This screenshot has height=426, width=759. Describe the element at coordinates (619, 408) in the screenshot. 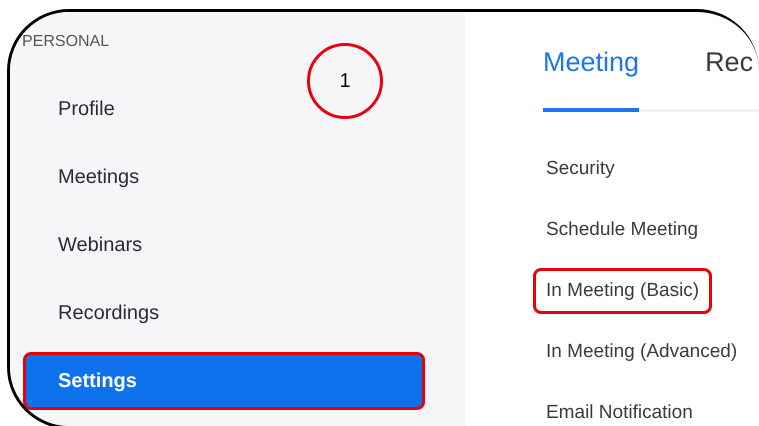

I see `section-link: Email Notification` at that location.